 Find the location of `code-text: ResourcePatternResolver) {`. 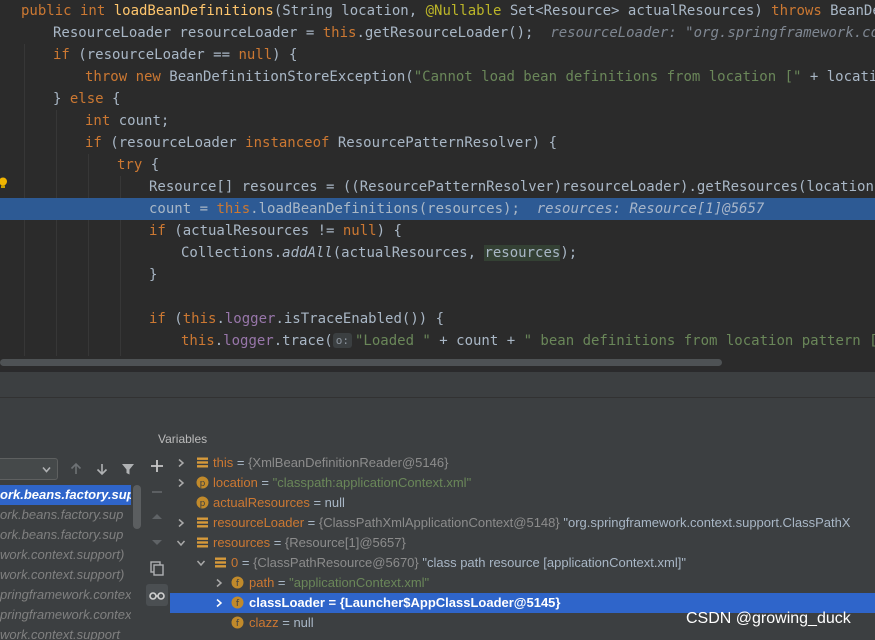

code-text: ResourcePatternResolver) { is located at coordinates (443, 143).